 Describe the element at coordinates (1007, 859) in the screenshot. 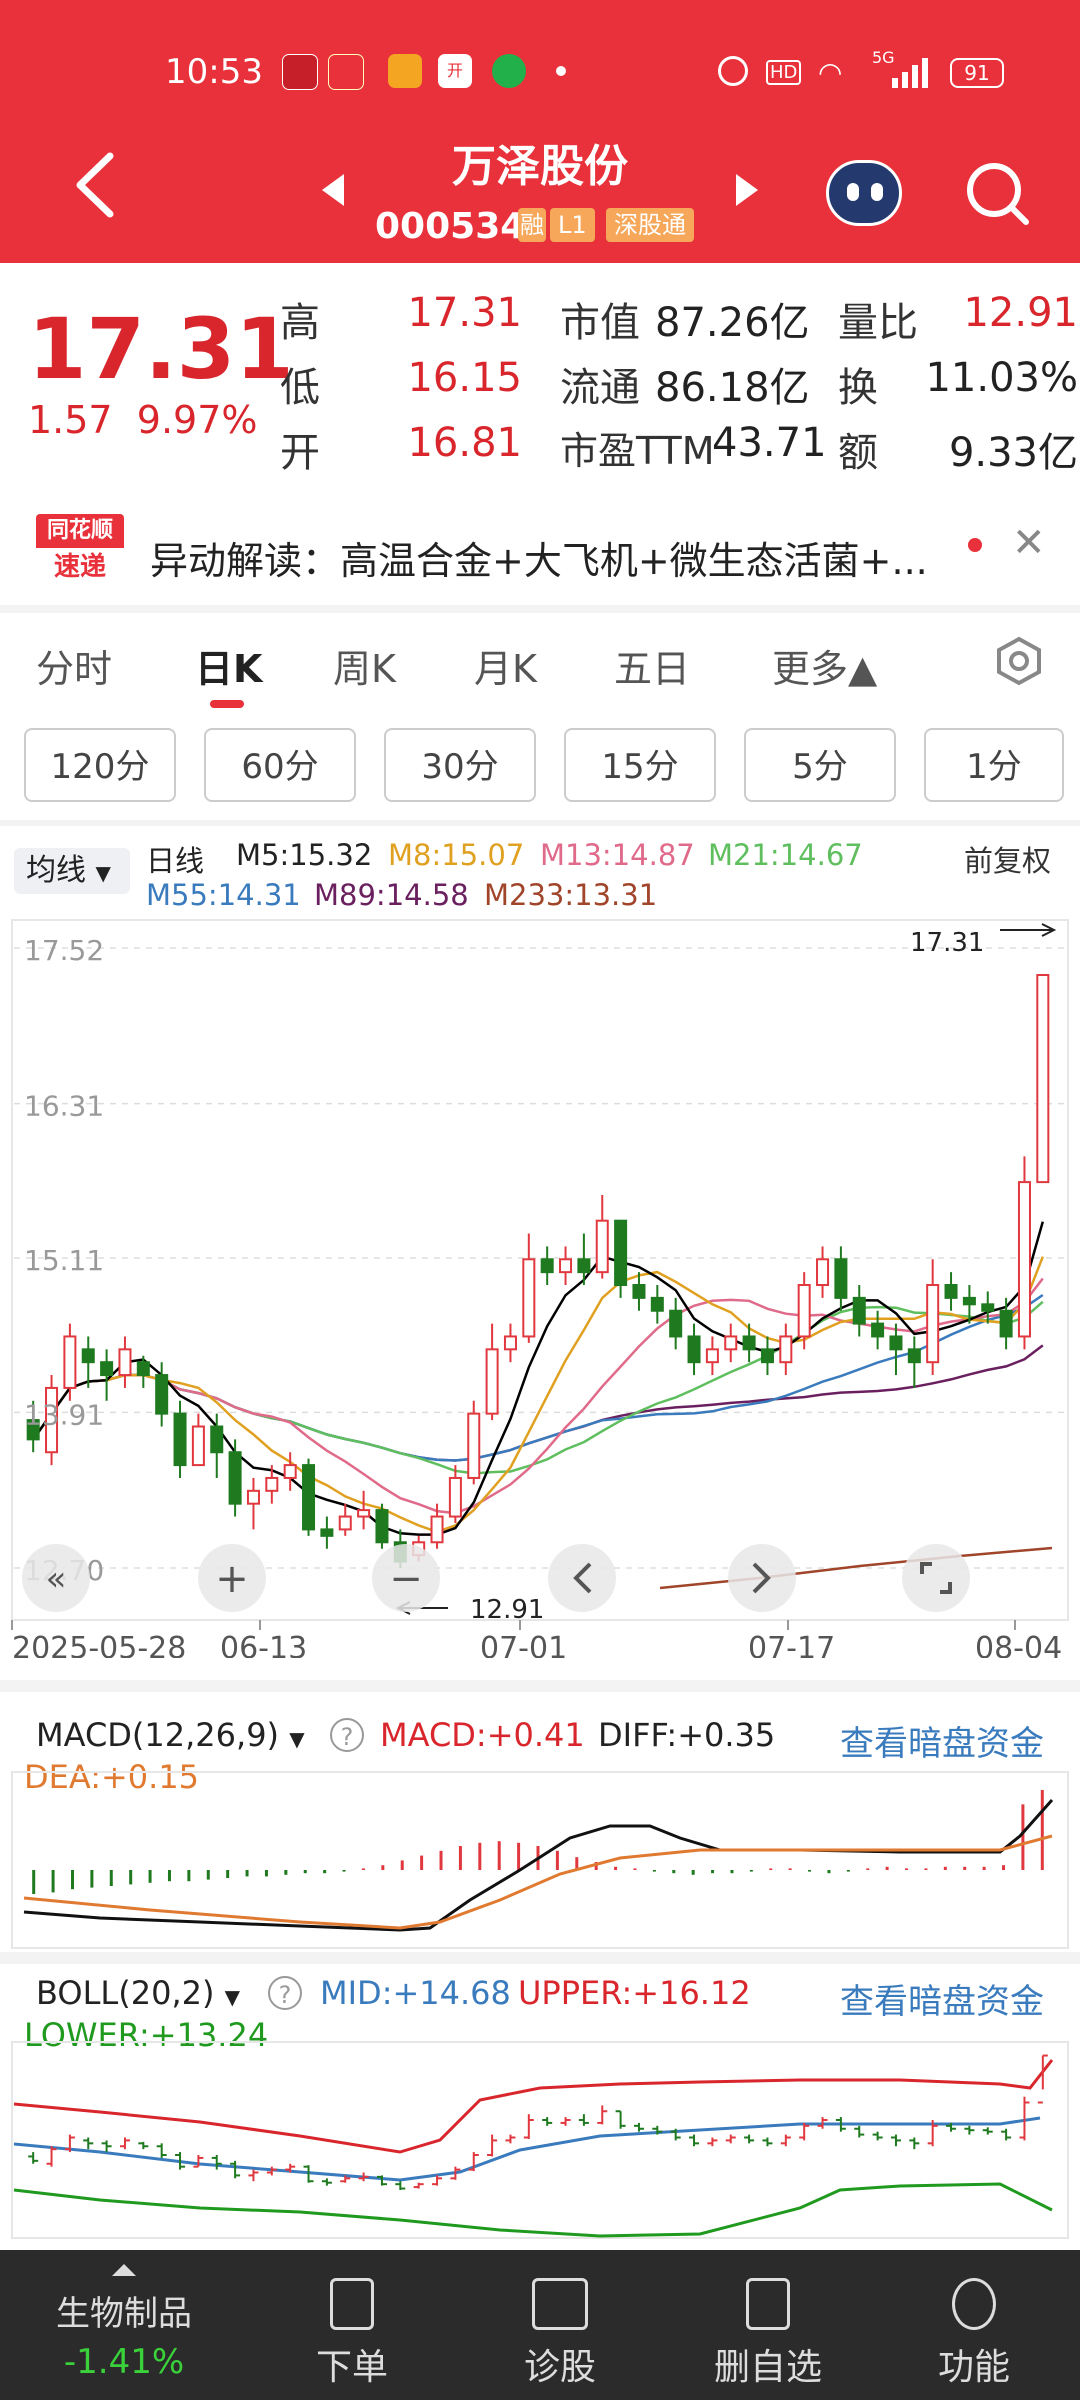

I see `adjust-toggle: 前复权` at that location.